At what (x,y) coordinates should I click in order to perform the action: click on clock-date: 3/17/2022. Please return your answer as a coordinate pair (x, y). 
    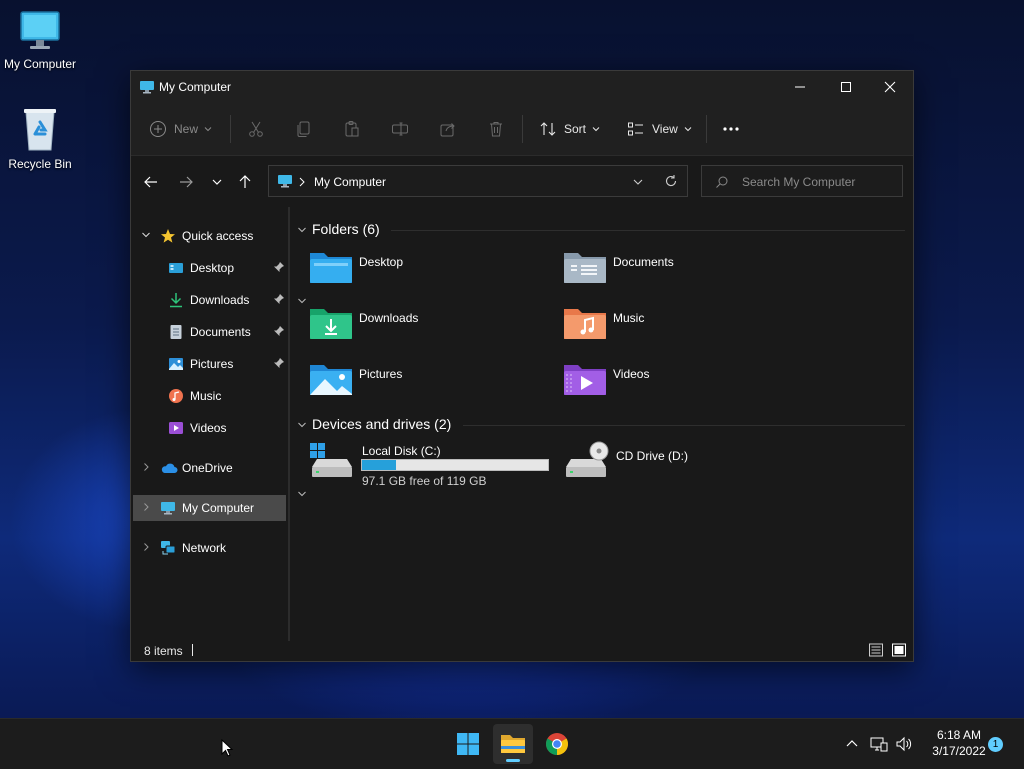
    Looking at the image, I should click on (959, 751).